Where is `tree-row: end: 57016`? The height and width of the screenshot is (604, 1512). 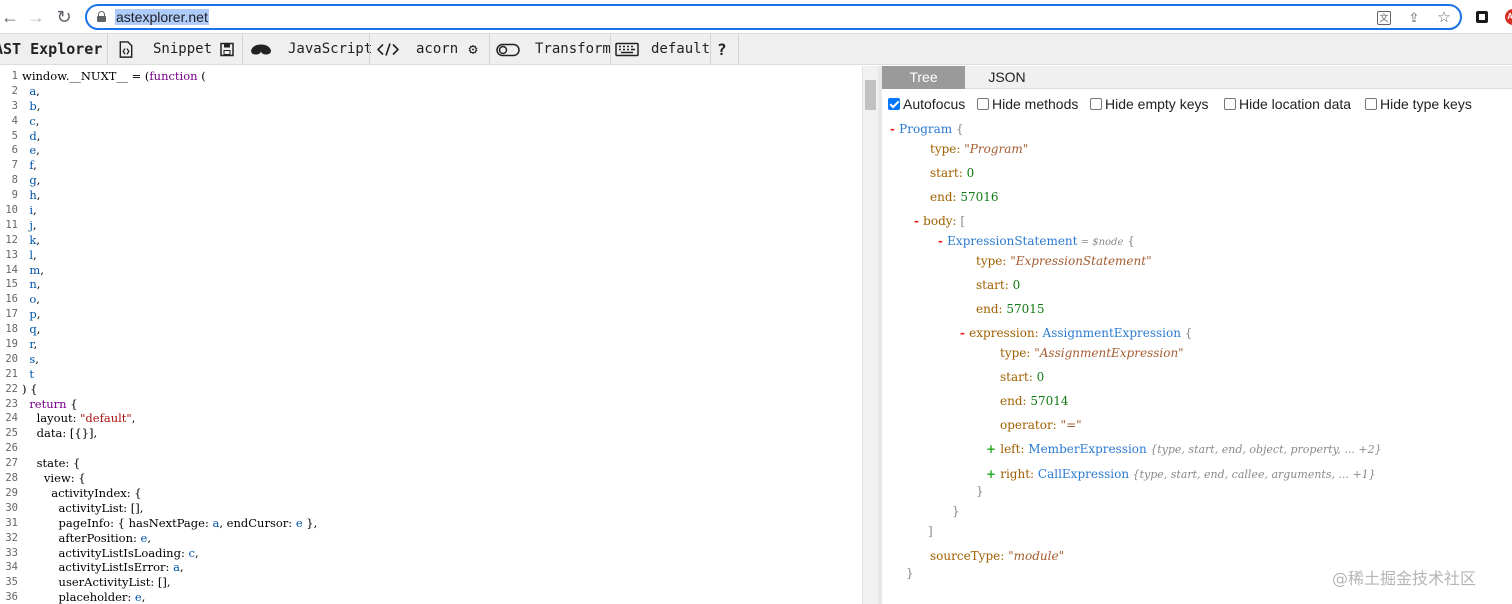
tree-row: end: 57016 is located at coordinates (964, 197).